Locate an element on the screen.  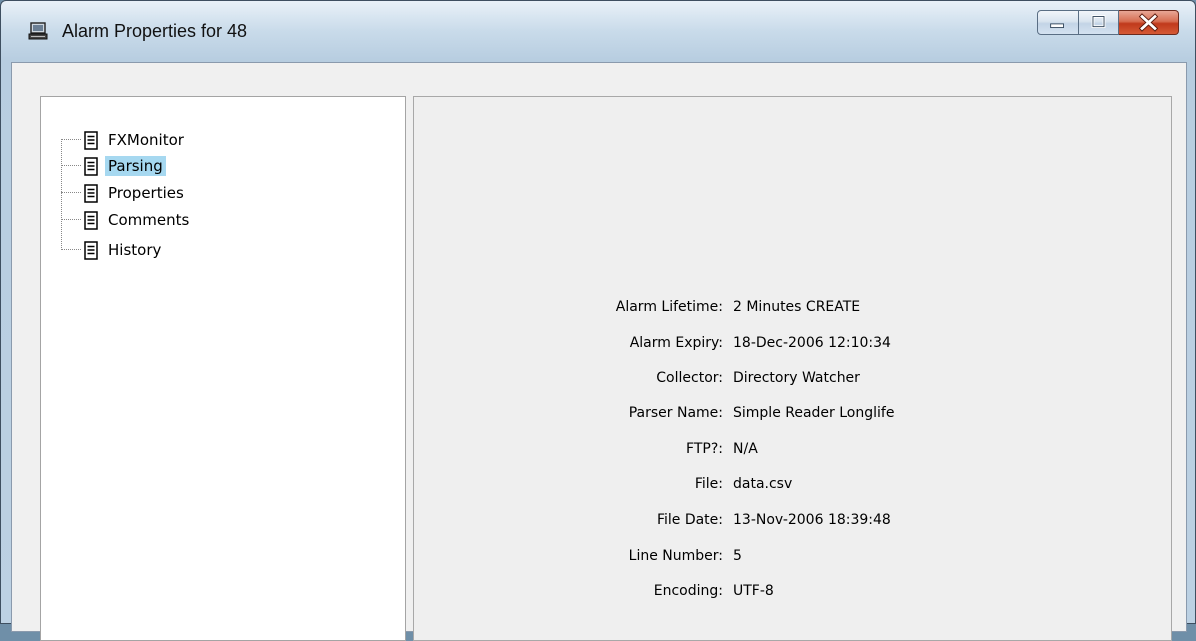
tree-item-label: FXMonitor is located at coordinates (146, 140).